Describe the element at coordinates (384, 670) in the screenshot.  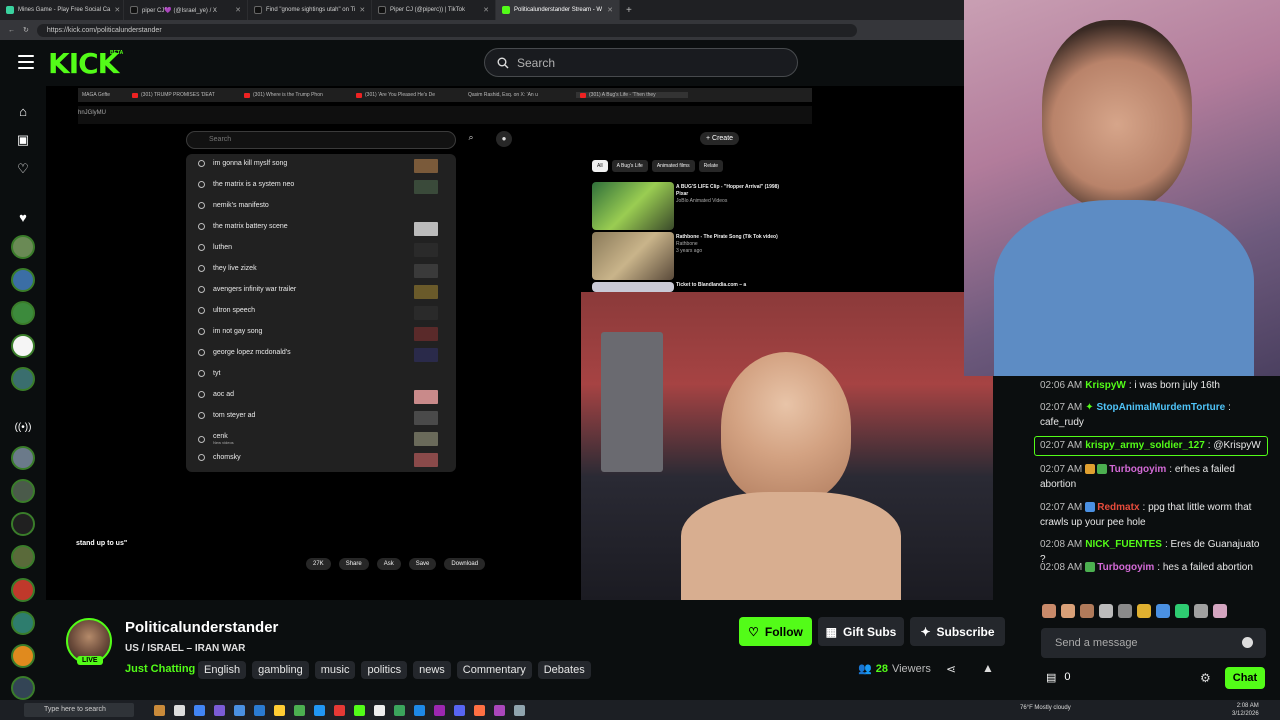
I see `stream-tag: politics` at that location.